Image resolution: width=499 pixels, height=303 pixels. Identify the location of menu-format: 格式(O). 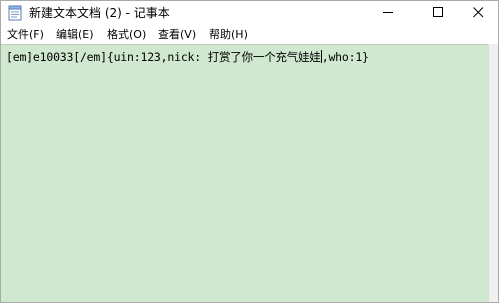
(126, 34).